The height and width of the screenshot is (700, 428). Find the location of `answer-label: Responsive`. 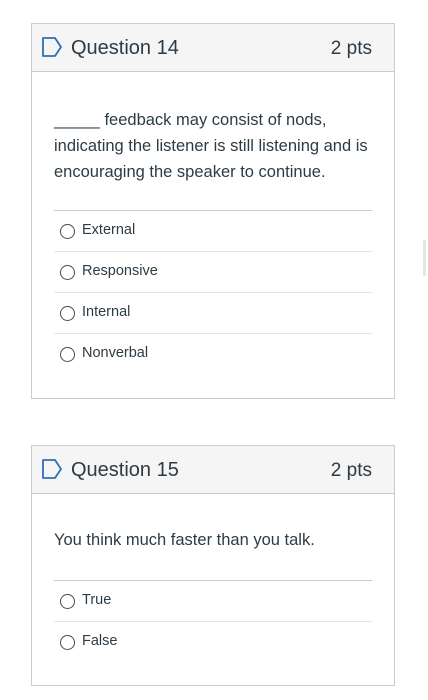

answer-label: Responsive is located at coordinates (120, 271).